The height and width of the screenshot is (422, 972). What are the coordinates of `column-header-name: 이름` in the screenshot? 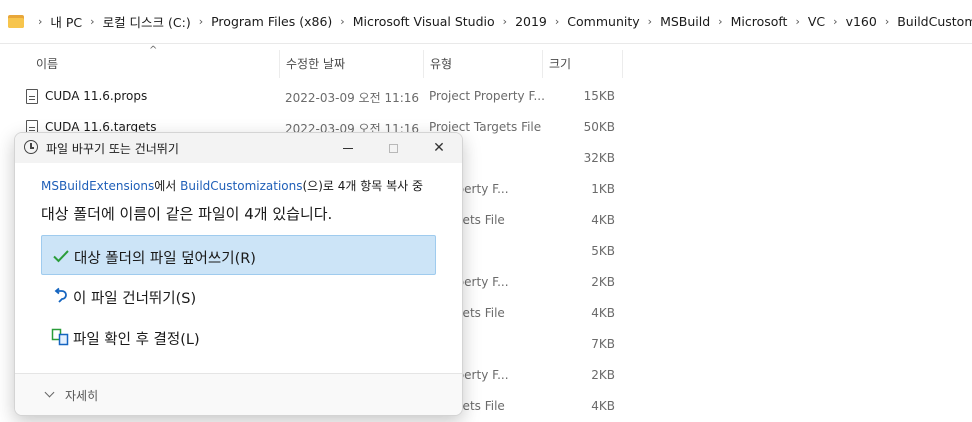 It's located at (154, 64).